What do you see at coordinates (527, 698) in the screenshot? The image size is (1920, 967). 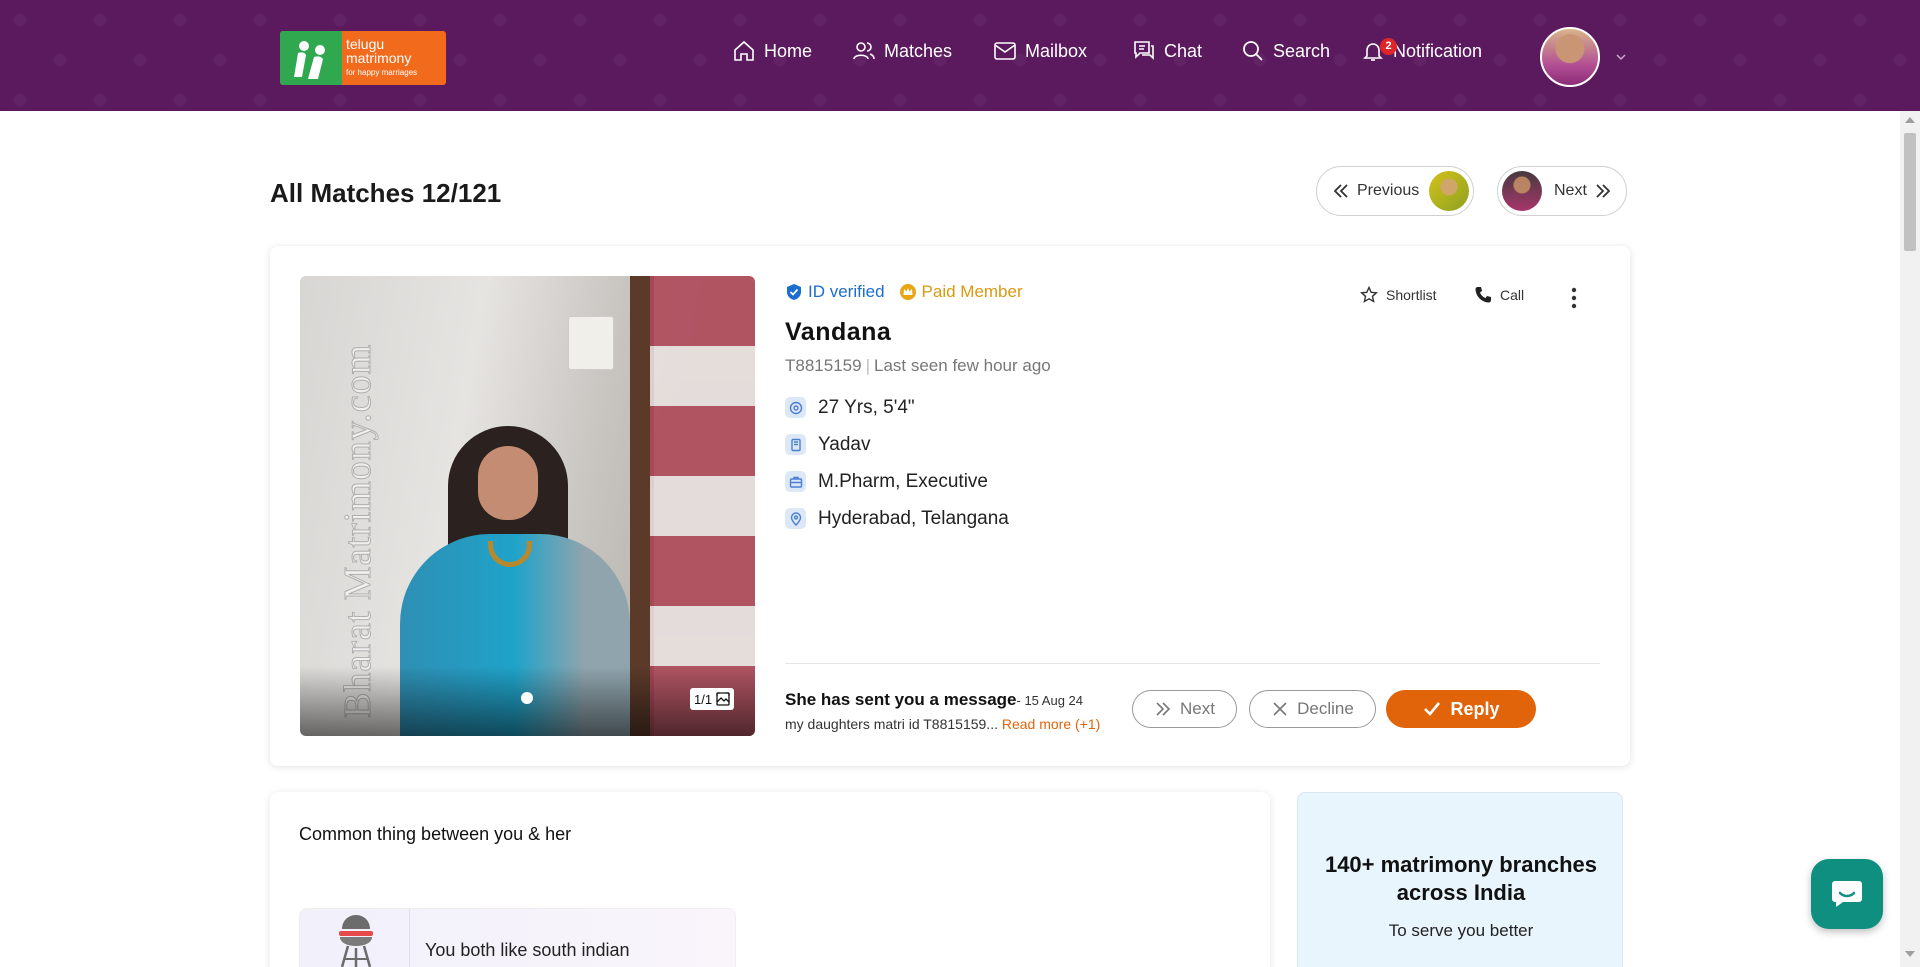 I see `photo-carousel-dot` at bounding box center [527, 698].